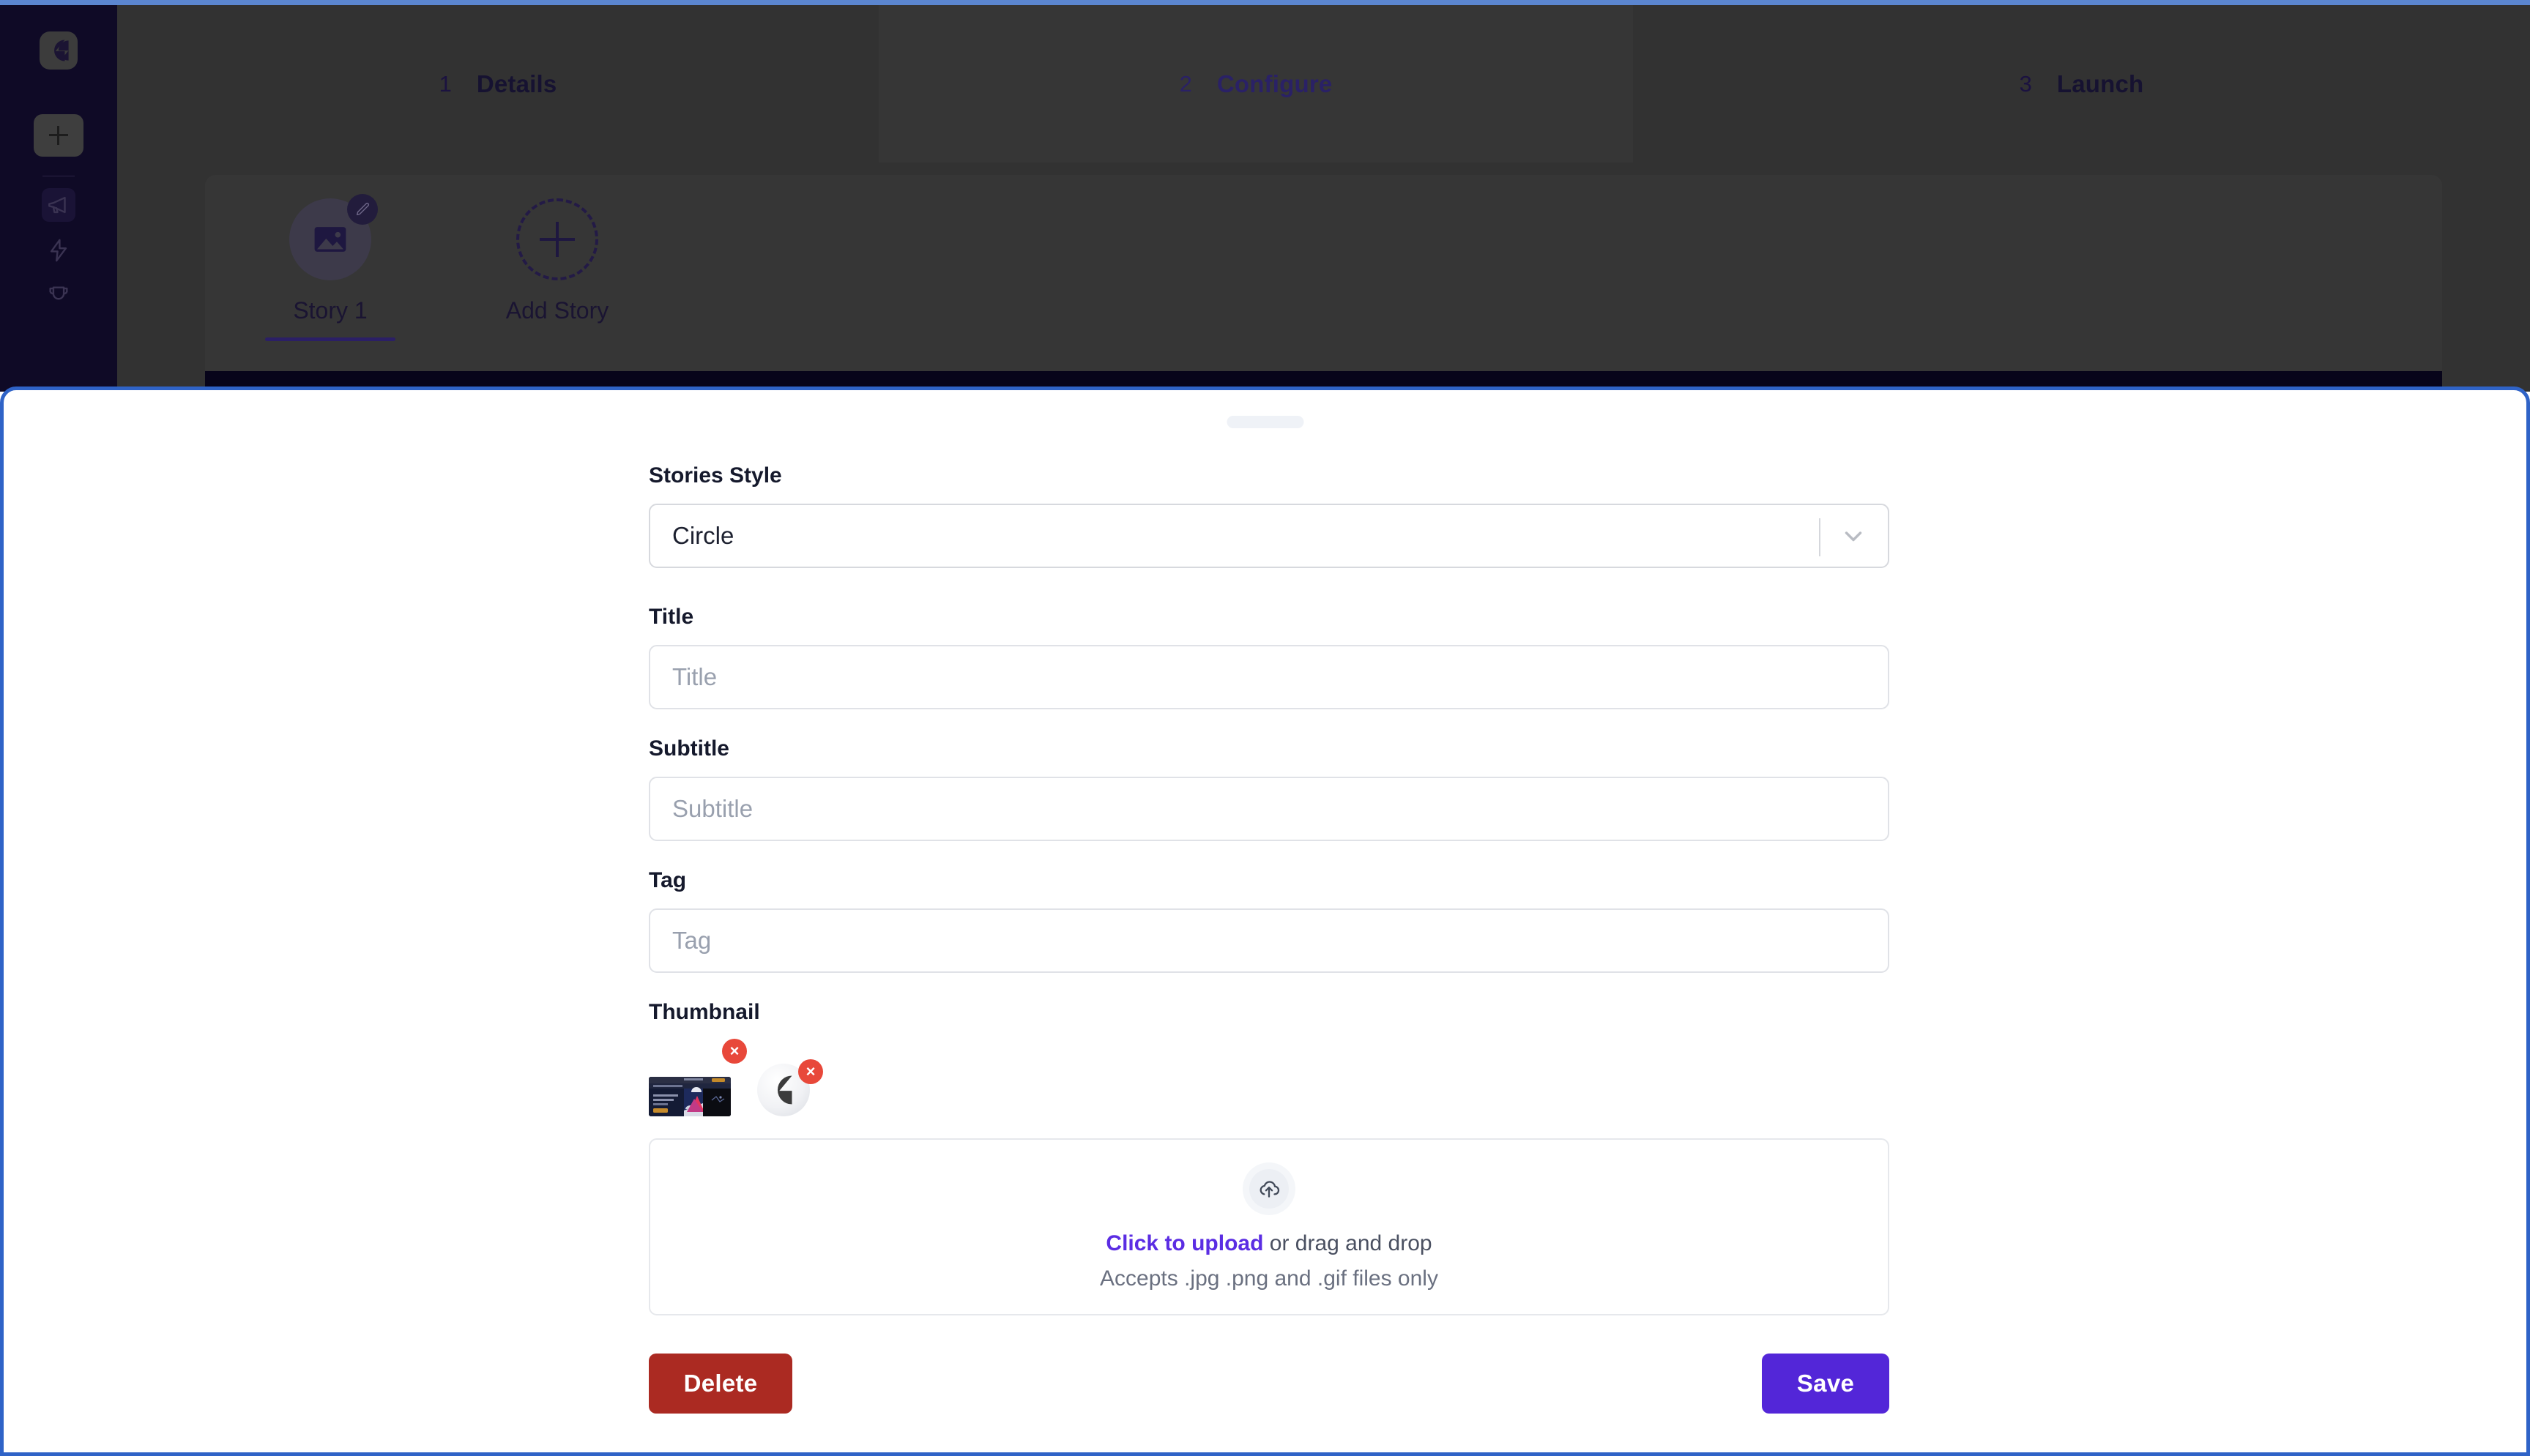  I want to click on tag-input, so click(1269, 940).